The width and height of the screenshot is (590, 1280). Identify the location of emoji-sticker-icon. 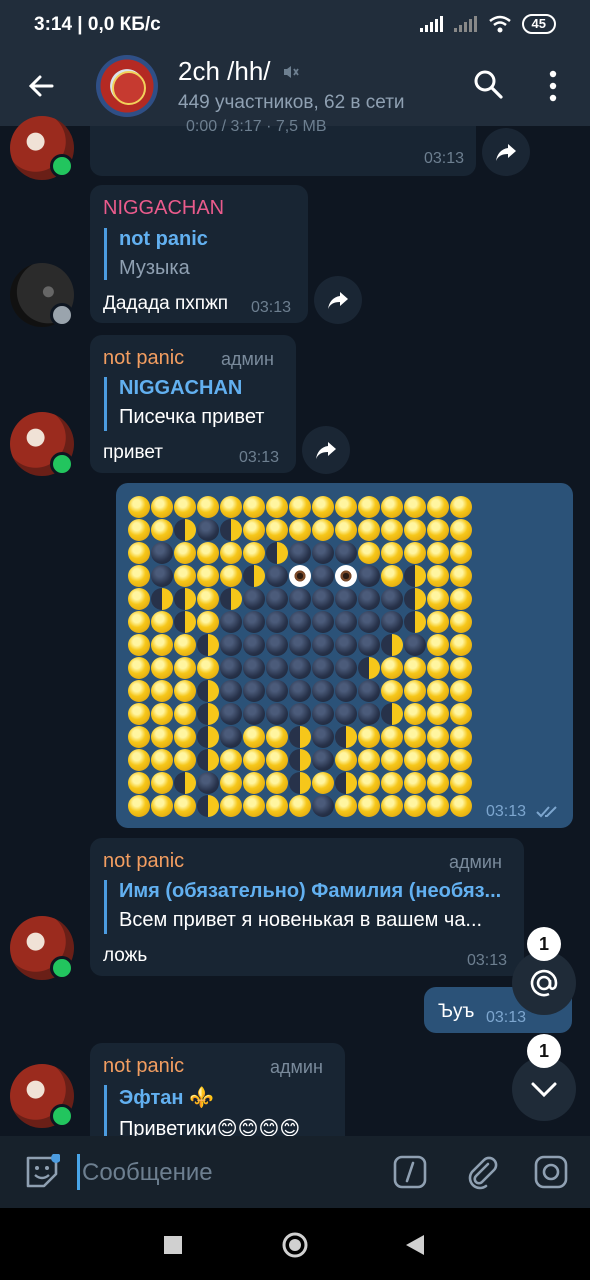
(42, 1172).